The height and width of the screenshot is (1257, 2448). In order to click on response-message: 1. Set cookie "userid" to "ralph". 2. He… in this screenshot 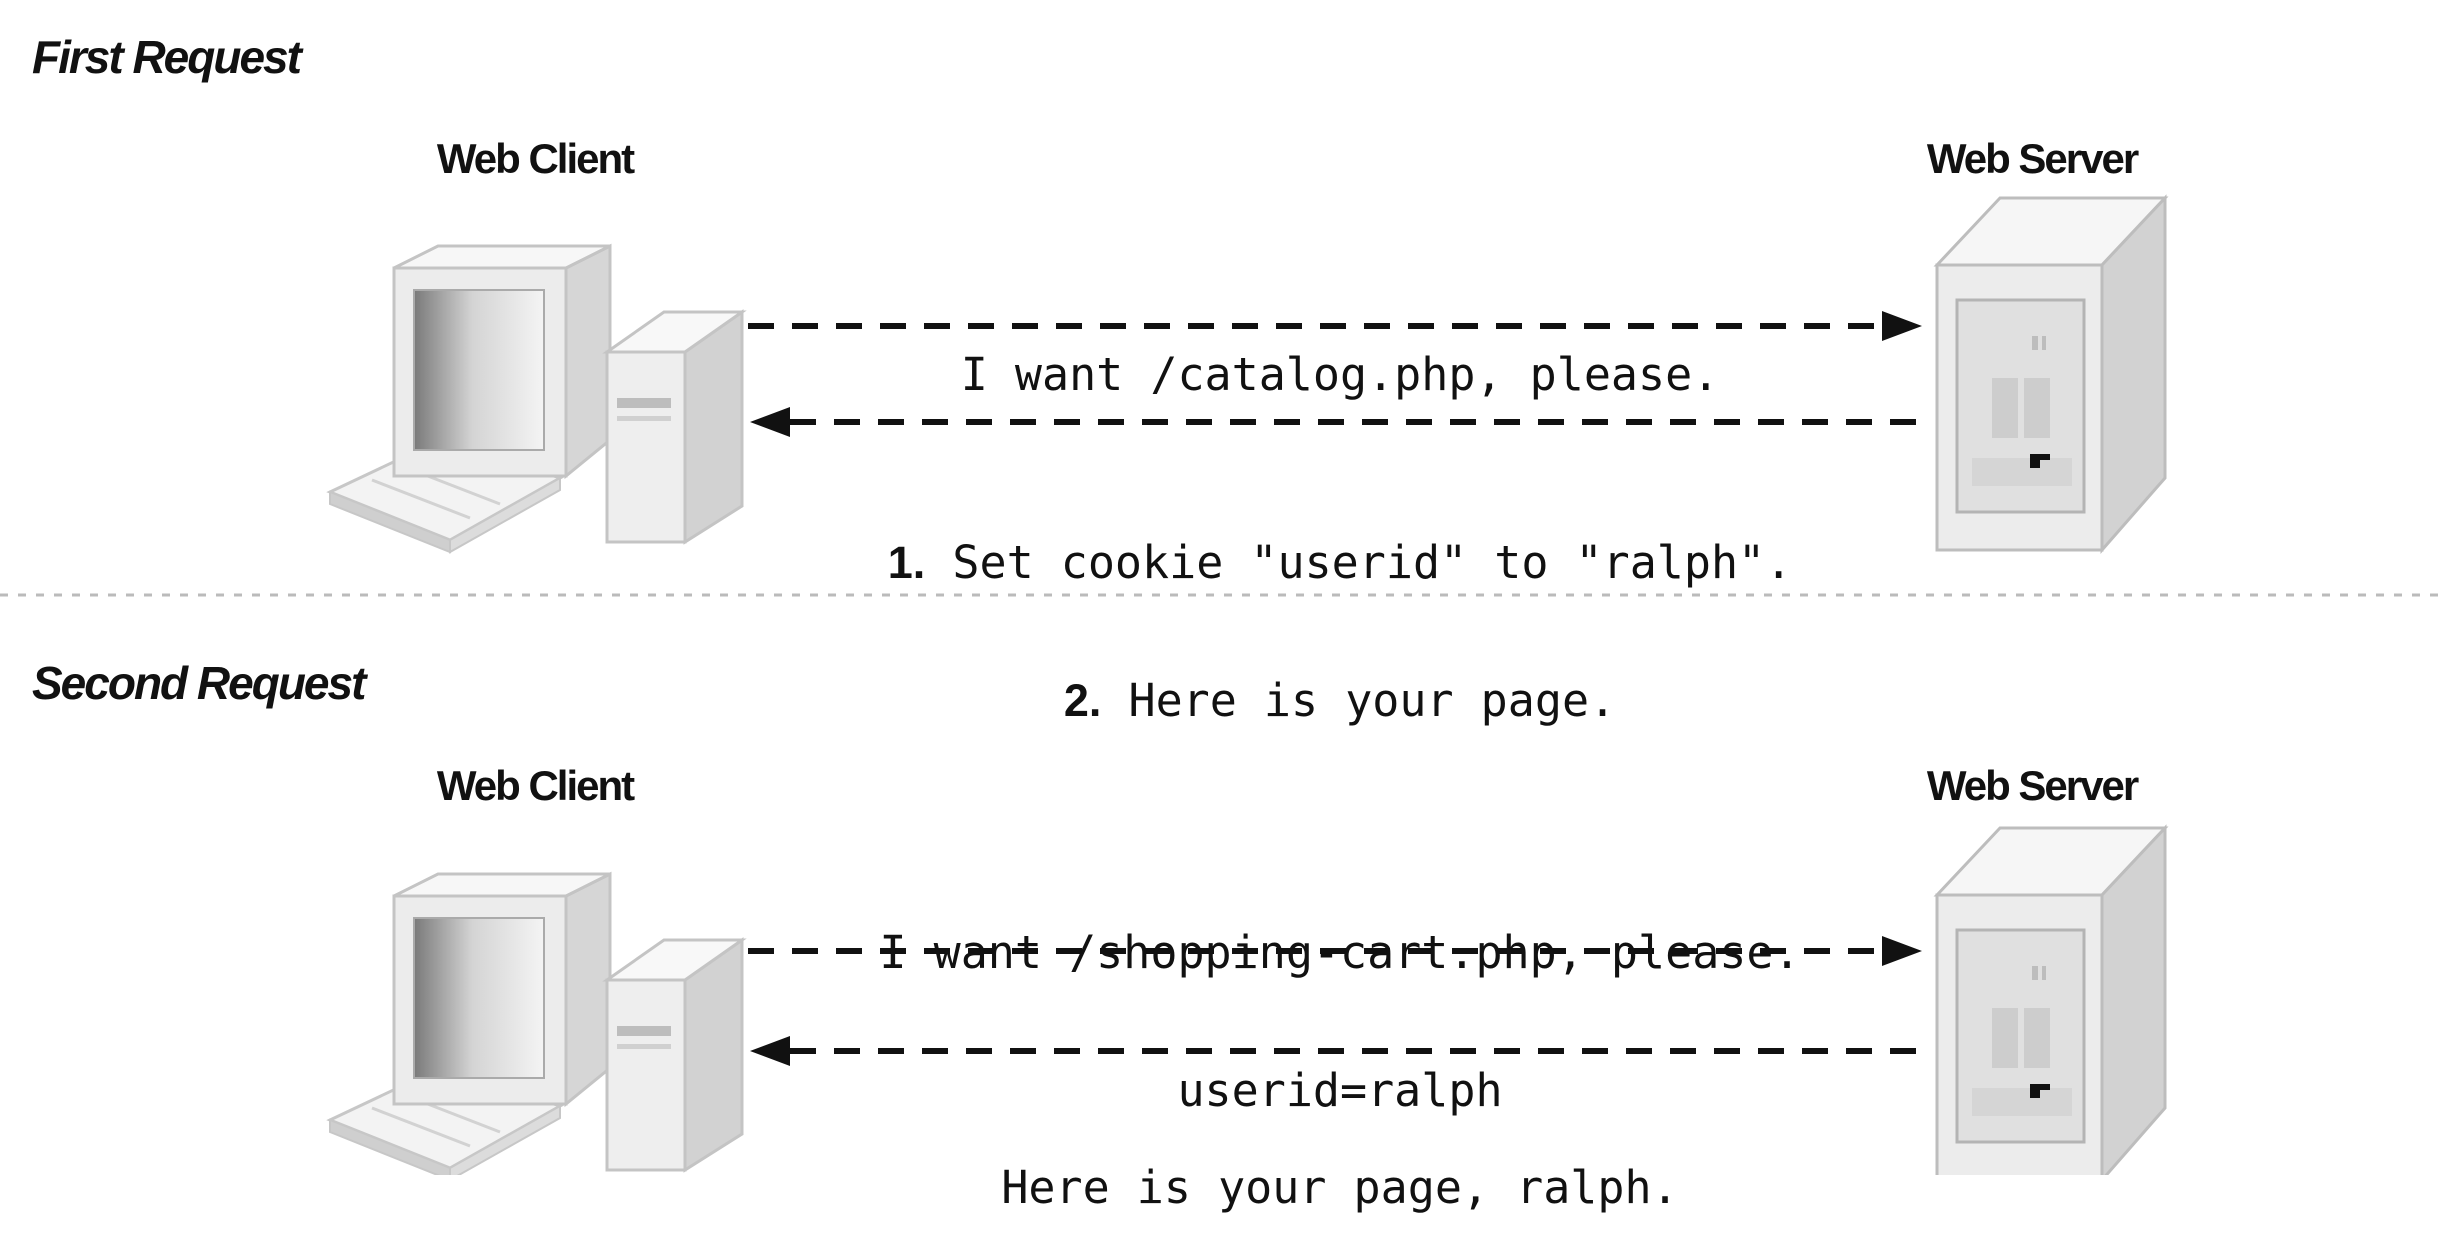, I will do `click(1340, 609)`.